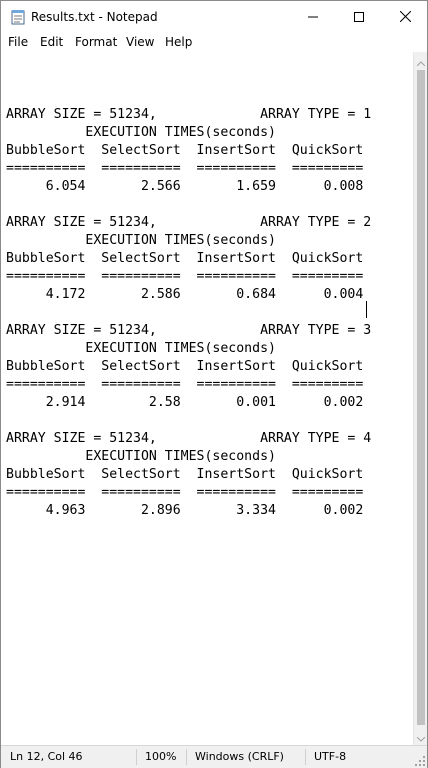 The height and width of the screenshot is (768, 428). Describe the element at coordinates (18, 42) in the screenshot. I see `menu-file: File` at that location.